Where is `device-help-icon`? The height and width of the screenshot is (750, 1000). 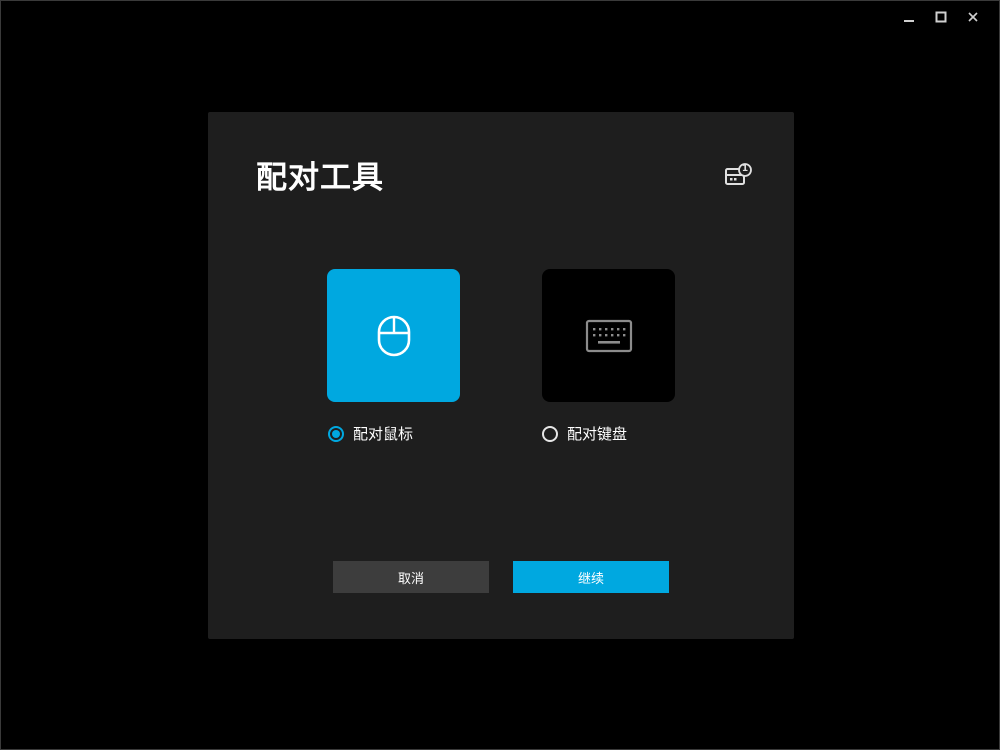 device-help-icon is located at coordinates (738, 174).